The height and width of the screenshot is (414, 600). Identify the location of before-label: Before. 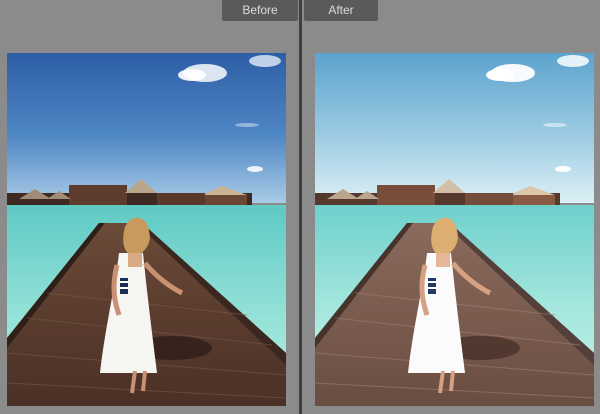
(260, 10).